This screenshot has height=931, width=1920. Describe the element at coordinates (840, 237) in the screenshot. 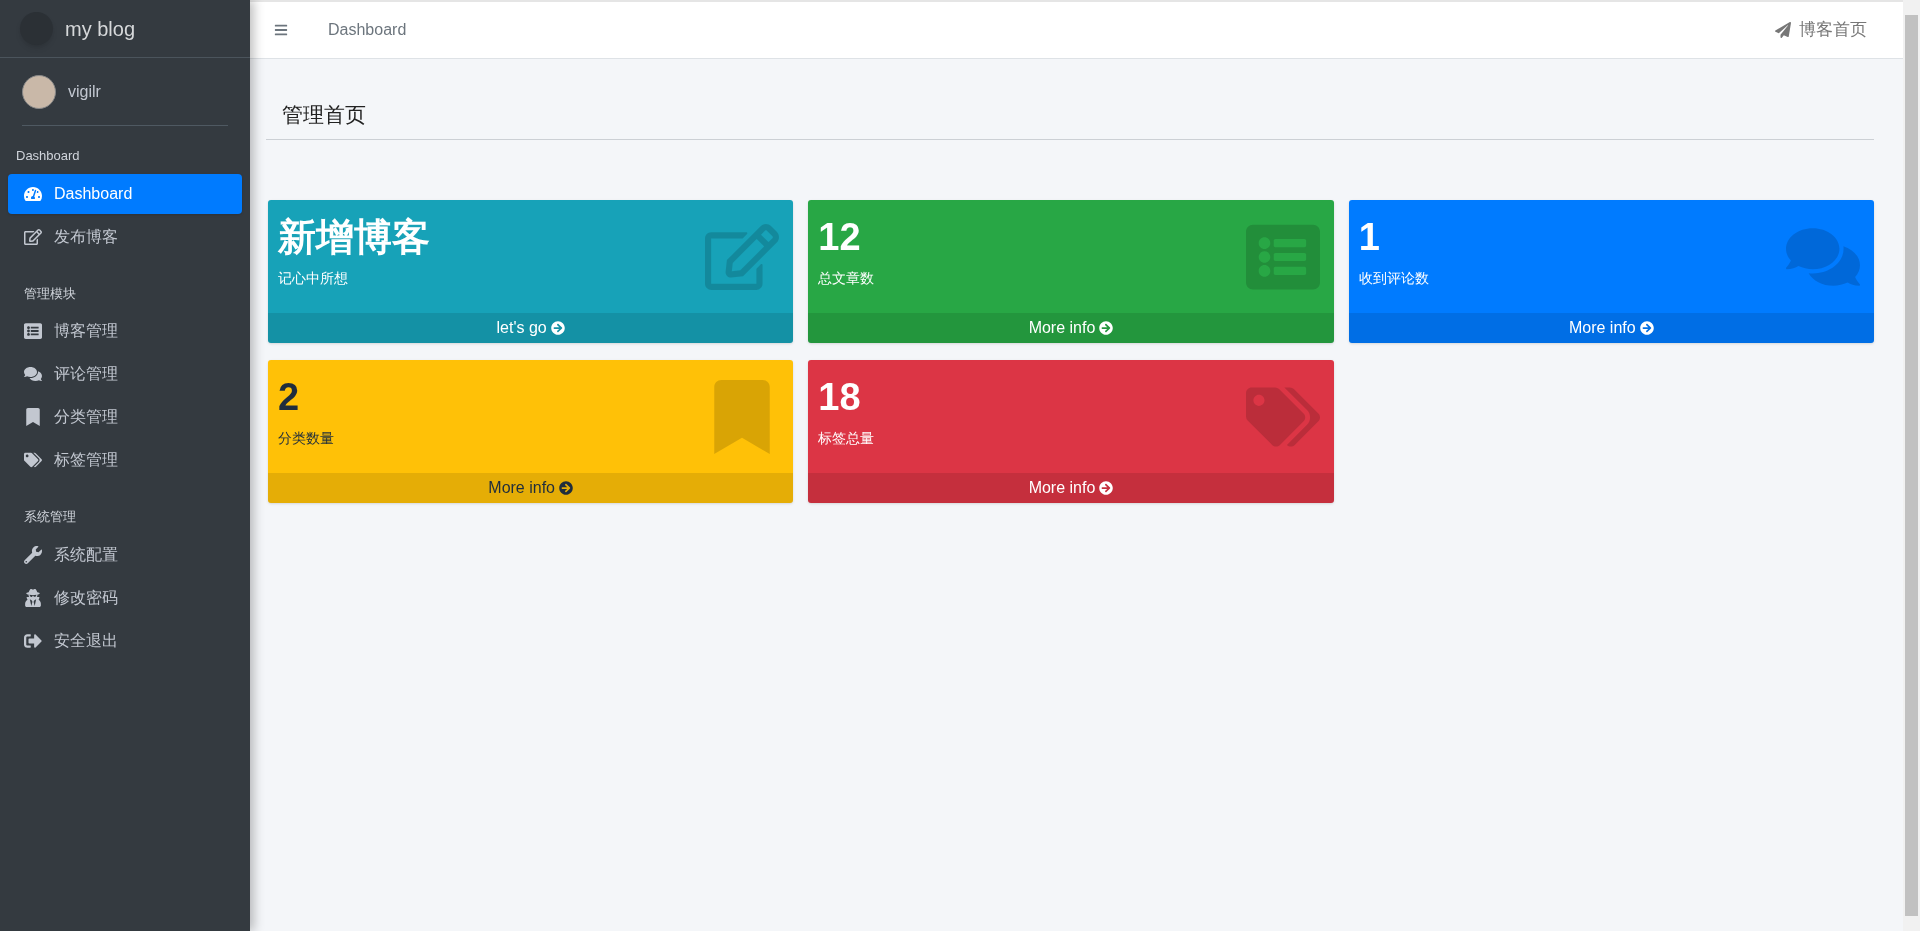

I see `stat-value: 12` at that location.